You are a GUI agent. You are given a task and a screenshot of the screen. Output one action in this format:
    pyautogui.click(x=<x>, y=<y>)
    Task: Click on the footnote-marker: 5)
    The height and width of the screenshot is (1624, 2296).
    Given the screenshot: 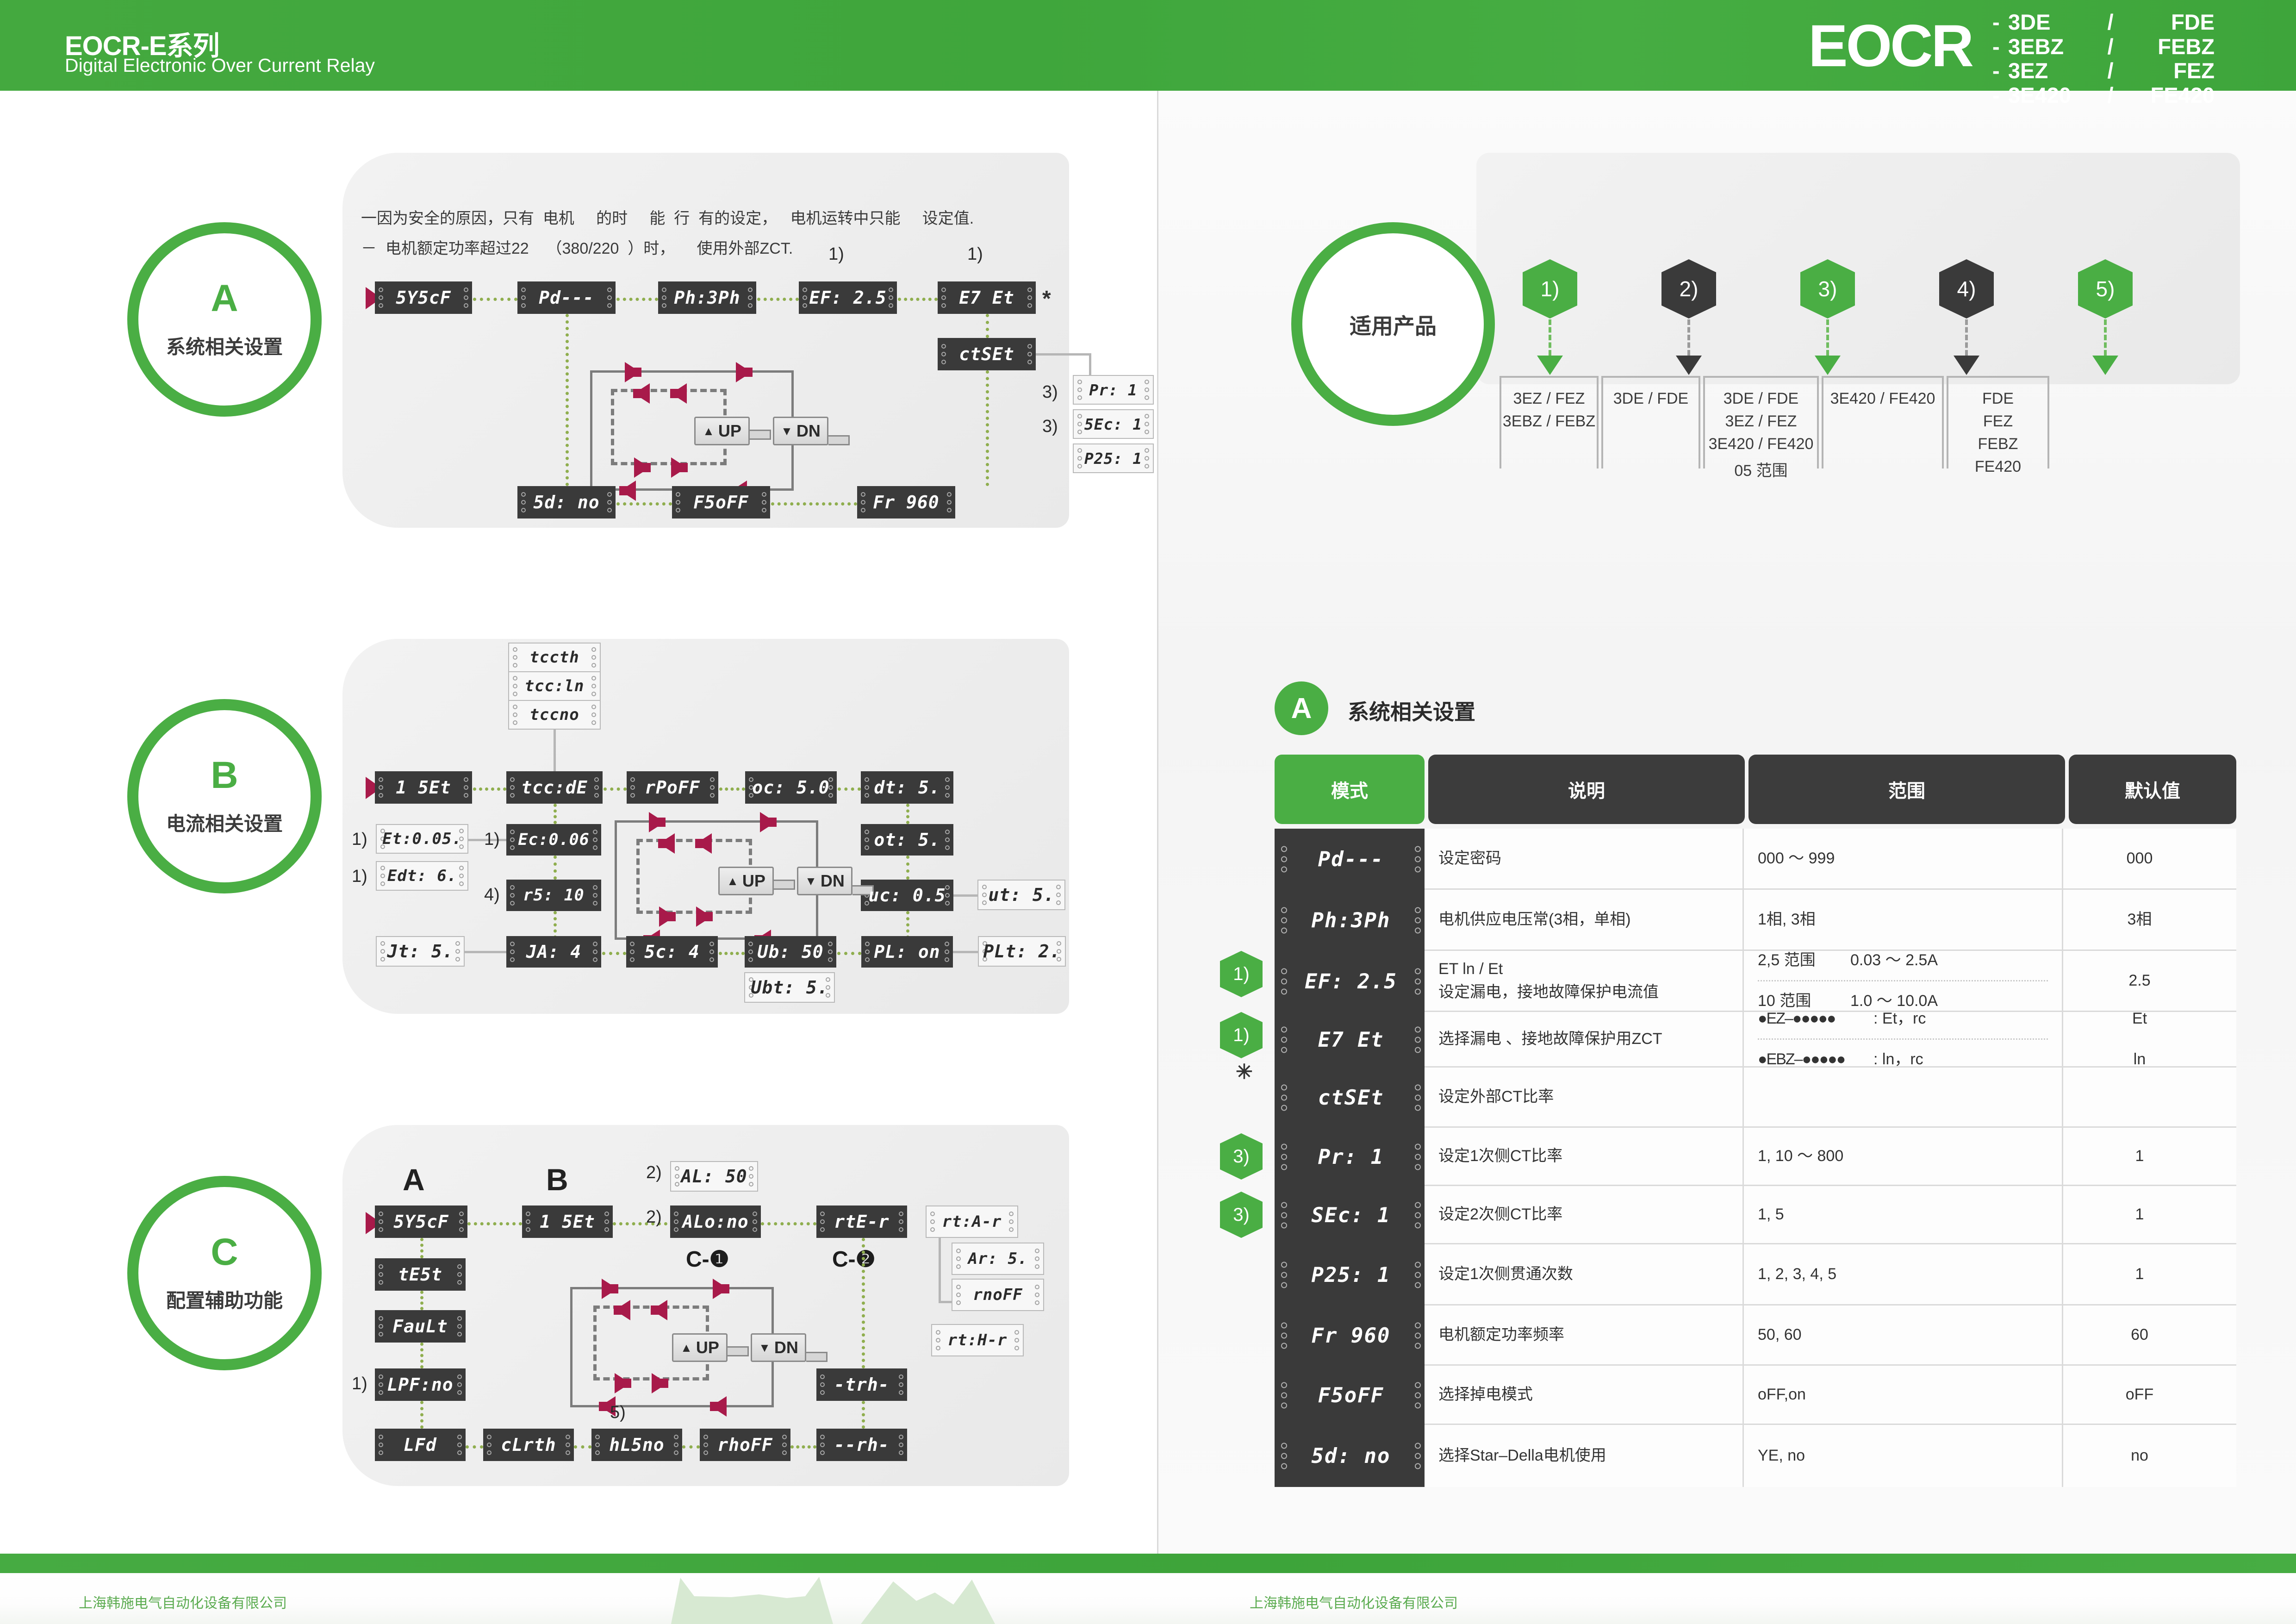 What is the action you would take?
    pyautogui.click(x=618, y=1412)
    